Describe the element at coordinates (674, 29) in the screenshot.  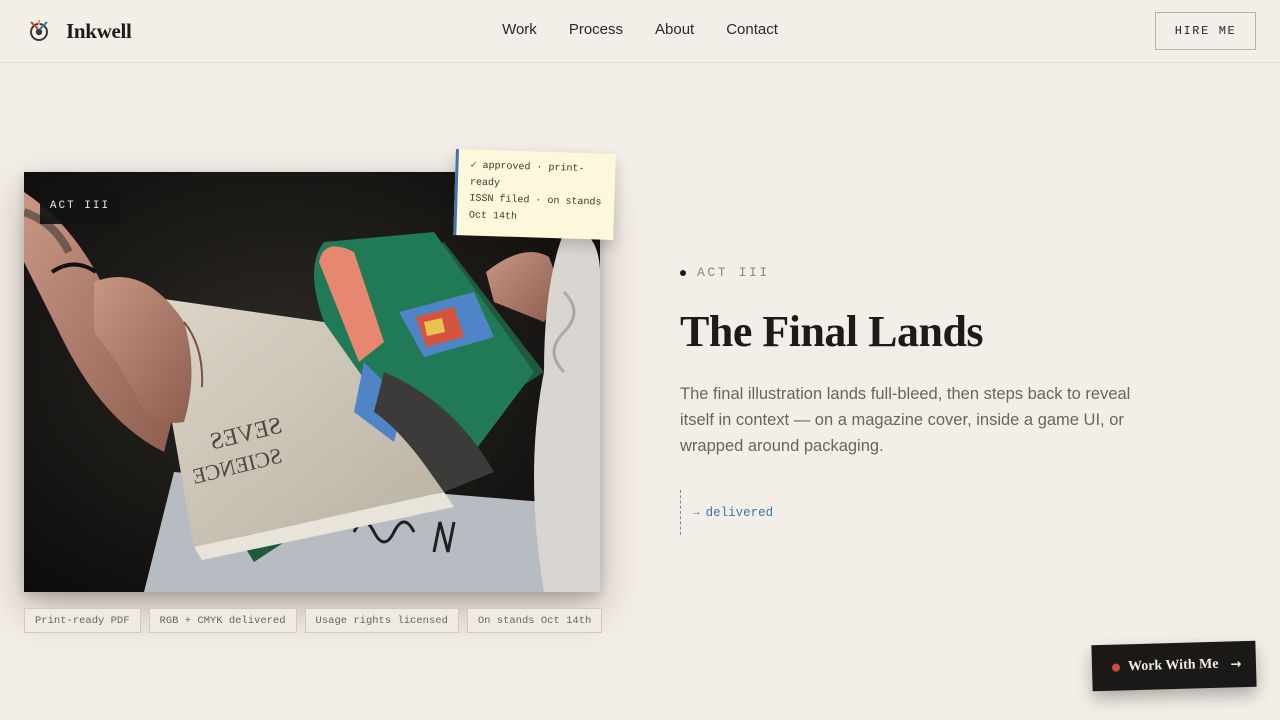
I see `nav-link-about: About` at that location.